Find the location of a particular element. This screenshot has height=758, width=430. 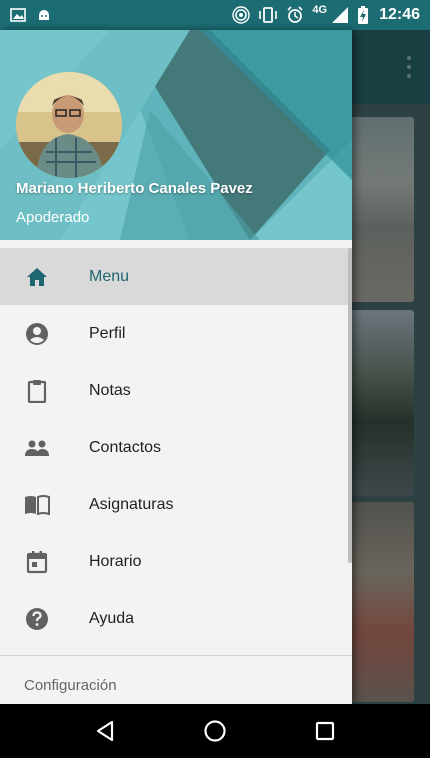

menu-item-label: Contactos is located at coordinates (125, 447).